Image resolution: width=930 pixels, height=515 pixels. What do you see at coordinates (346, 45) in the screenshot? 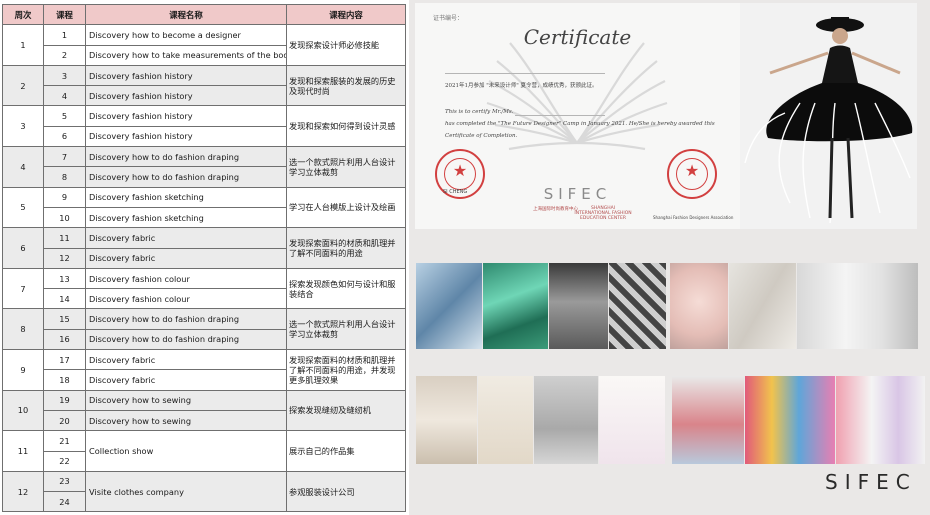
I see `course-content-cell: 发现探索设计师必修技能` at bounding box center [346, 45].